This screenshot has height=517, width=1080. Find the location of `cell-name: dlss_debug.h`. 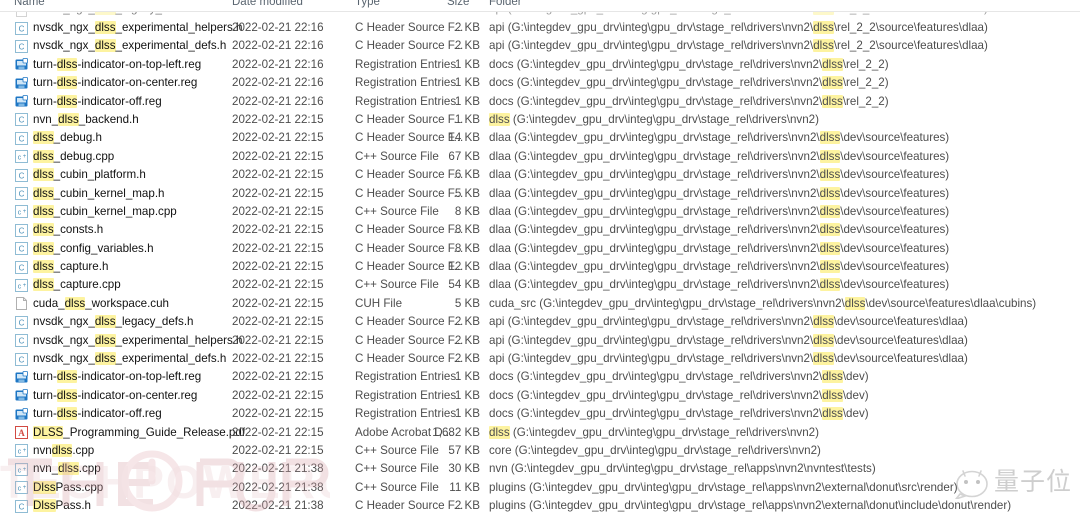

cell-name: dlss_debug.h is located at coordinates (67, 138).